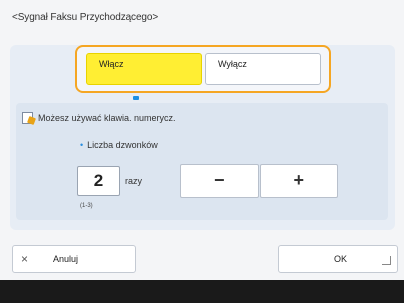 This screenshot has height=303, width=404. I want to click on decrement-button: −, so click(219, 181).